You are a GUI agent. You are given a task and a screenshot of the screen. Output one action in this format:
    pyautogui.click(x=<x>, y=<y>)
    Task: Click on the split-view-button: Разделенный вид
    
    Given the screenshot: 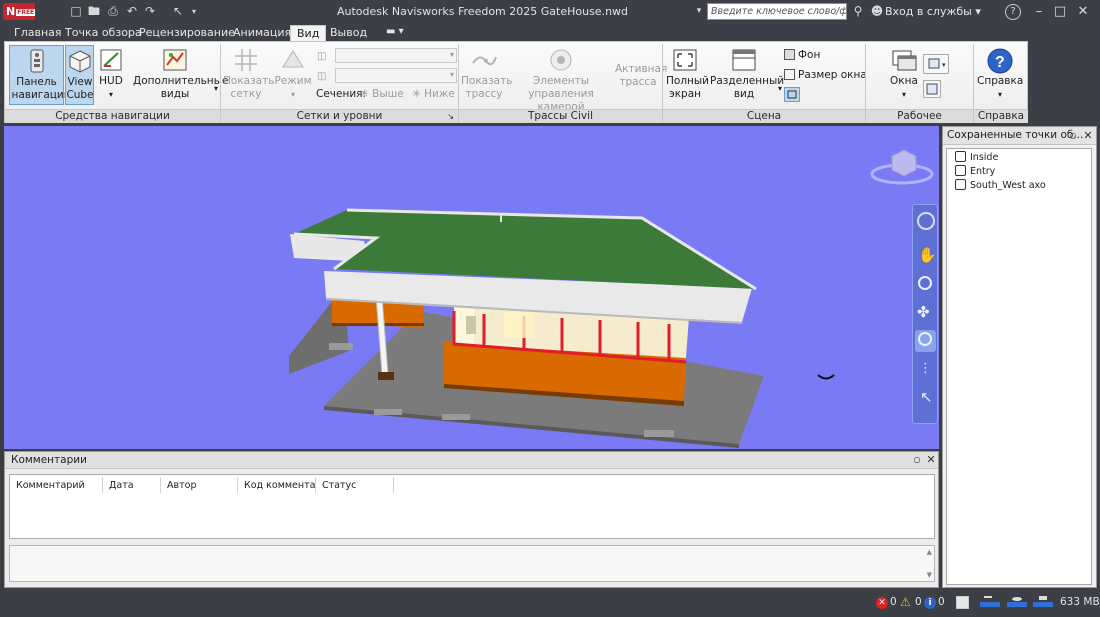 What is the action you would take?
    pyautogui.click(x=746, y=75)
    